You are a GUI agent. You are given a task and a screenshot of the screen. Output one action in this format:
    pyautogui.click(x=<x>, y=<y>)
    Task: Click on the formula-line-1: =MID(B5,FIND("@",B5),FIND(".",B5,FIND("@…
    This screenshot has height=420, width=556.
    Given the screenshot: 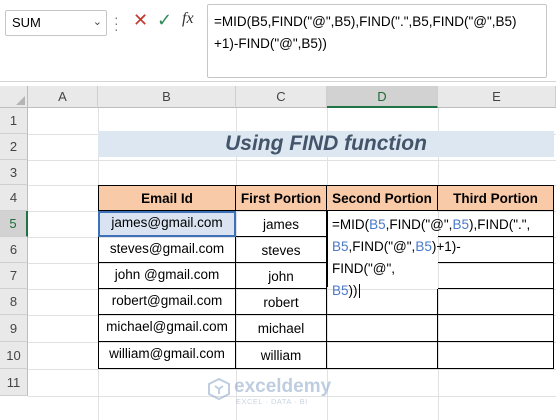 What is the action you would take?
    pyautogui.click(x=365, y=21)
    